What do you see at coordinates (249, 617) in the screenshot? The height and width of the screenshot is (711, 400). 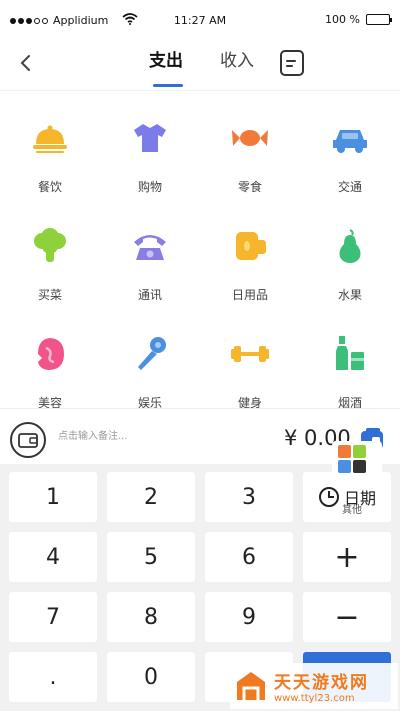 I see `key-9: 9` at bounding box center [249, 617].